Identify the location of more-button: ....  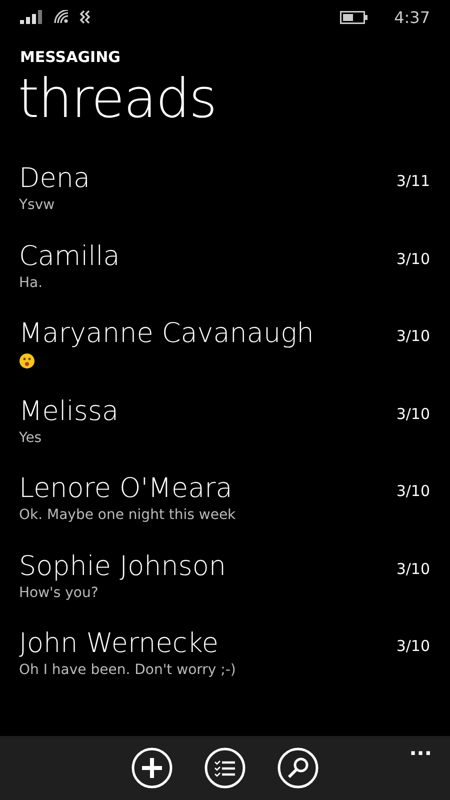
(420, 748).